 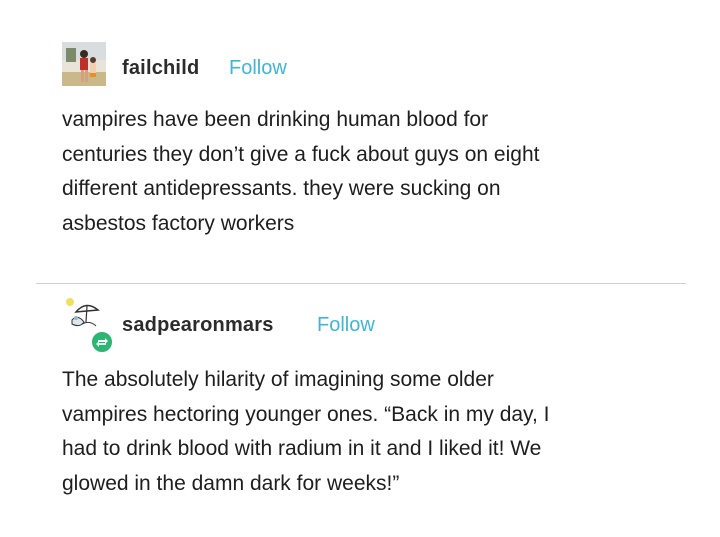 What do you see at coordinates (160, 68) in the screenshot?
I see `username: failchild` at bounding box center [160, 68].